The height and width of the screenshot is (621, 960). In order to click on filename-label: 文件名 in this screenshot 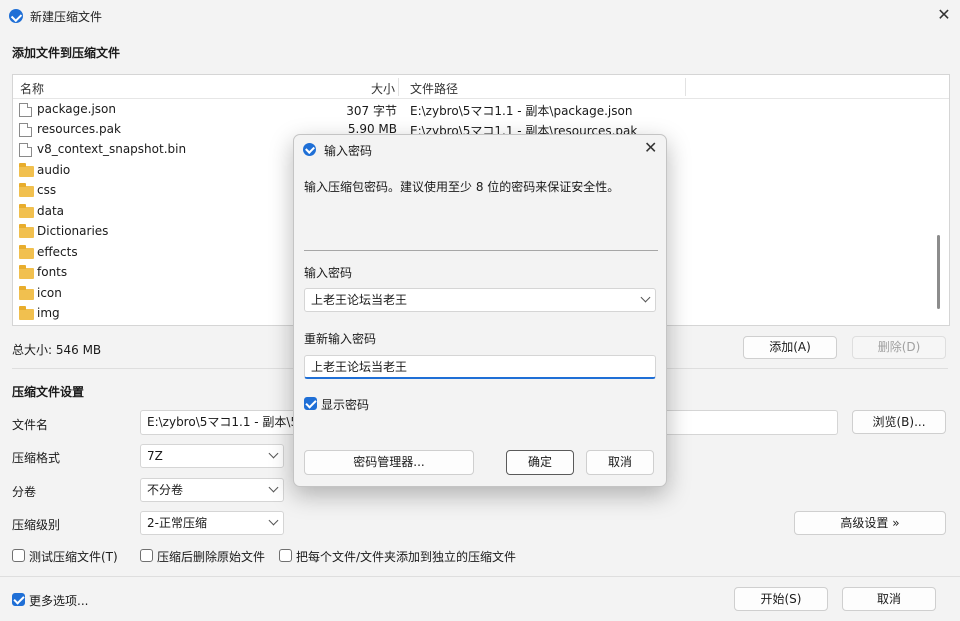, I will do `click(30, 425)`.